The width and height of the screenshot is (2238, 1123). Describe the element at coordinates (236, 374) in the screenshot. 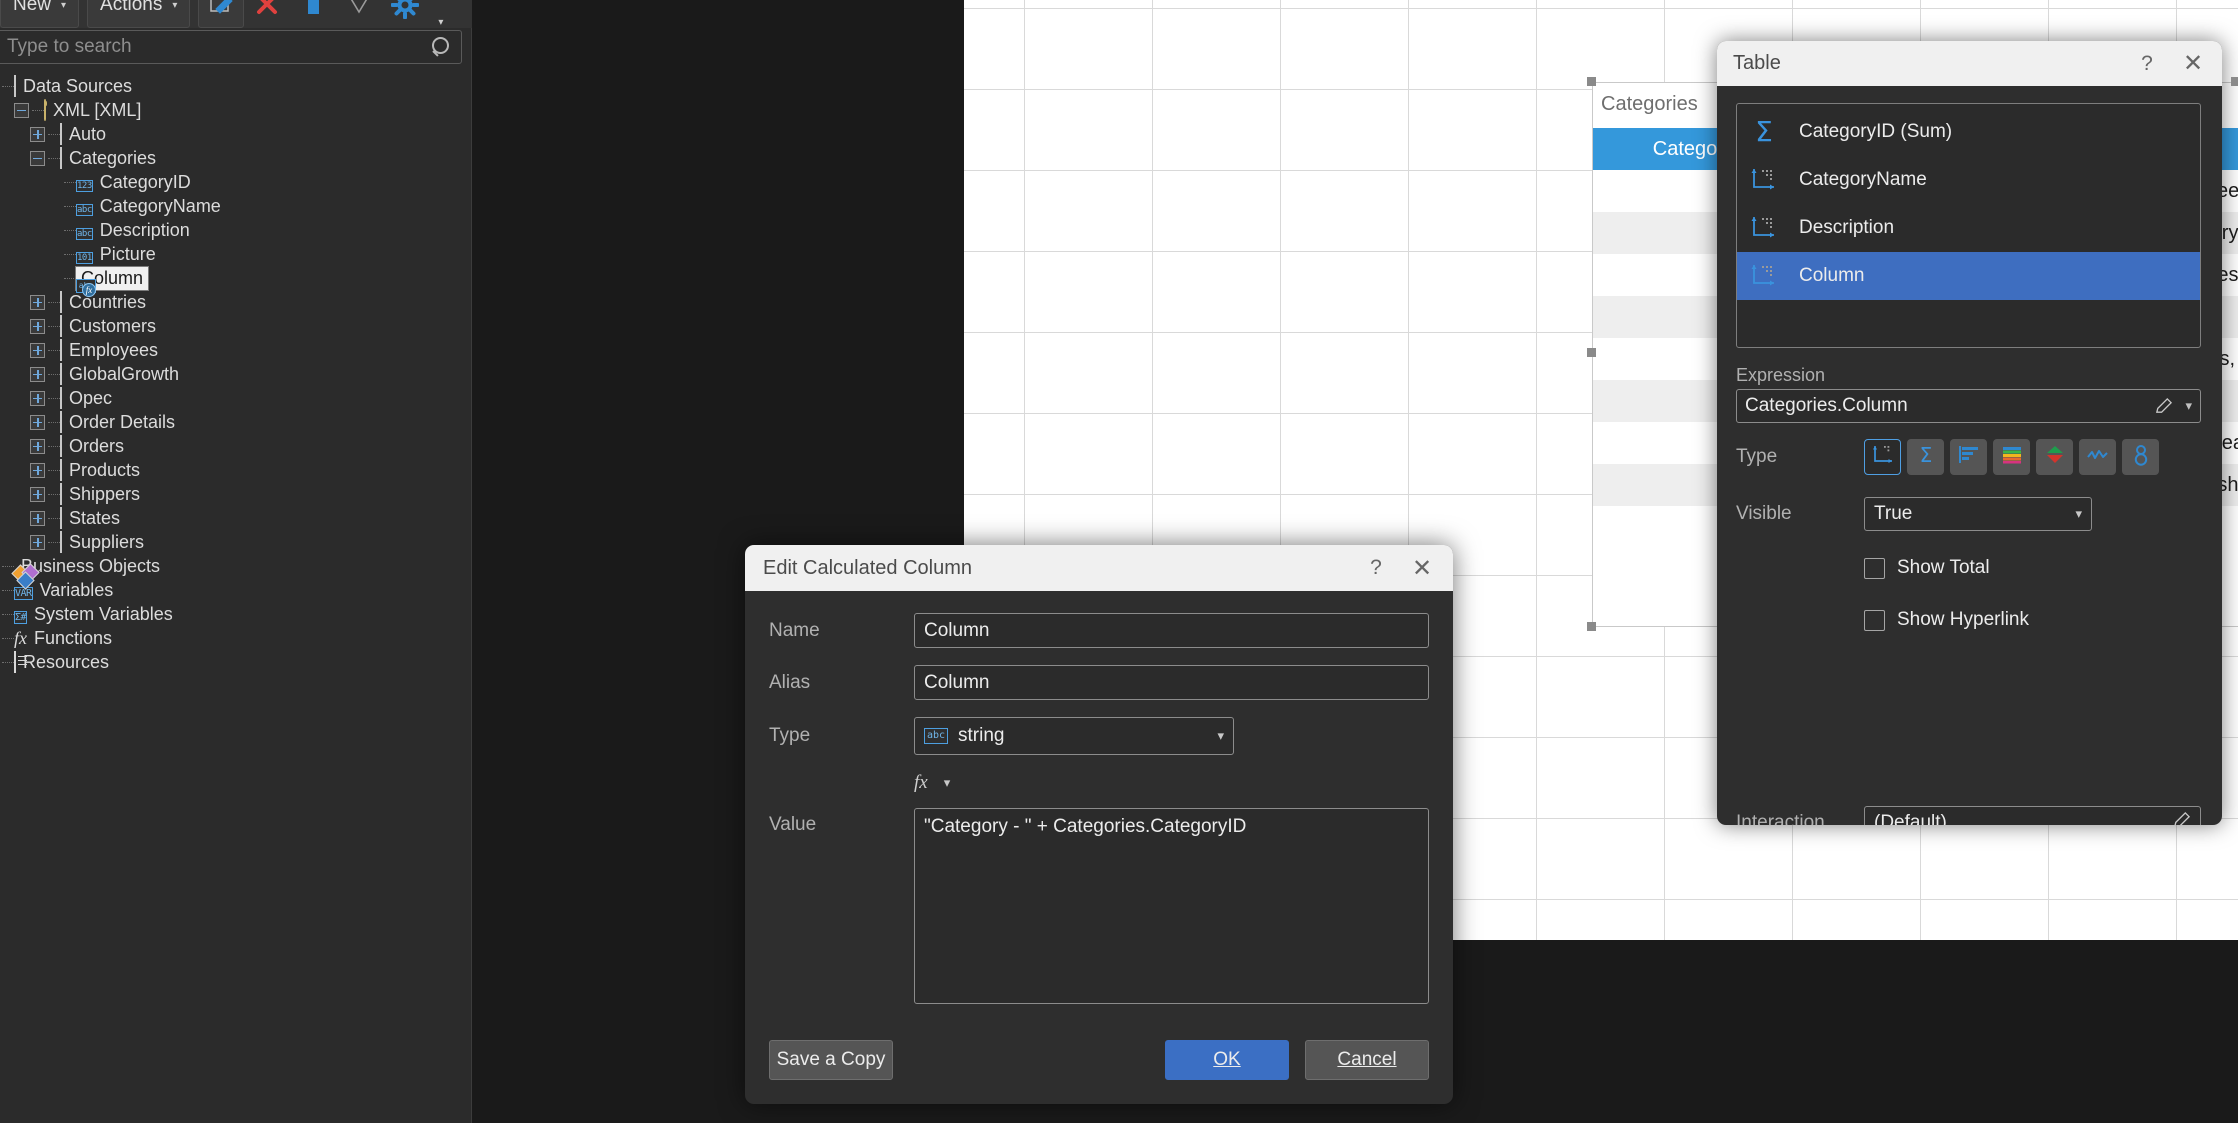

I see `tree-table-globalgrowth: GlobalGrowth` at that location.